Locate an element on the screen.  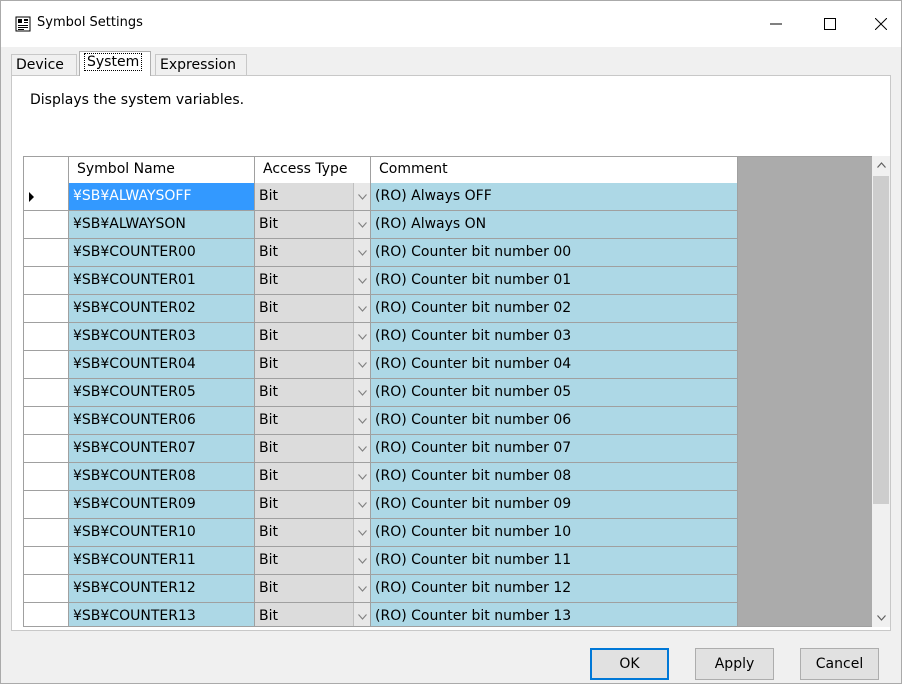
symbol-name-cell: ¥SB¥ALWAYSON is located at coordinates (162, 225).